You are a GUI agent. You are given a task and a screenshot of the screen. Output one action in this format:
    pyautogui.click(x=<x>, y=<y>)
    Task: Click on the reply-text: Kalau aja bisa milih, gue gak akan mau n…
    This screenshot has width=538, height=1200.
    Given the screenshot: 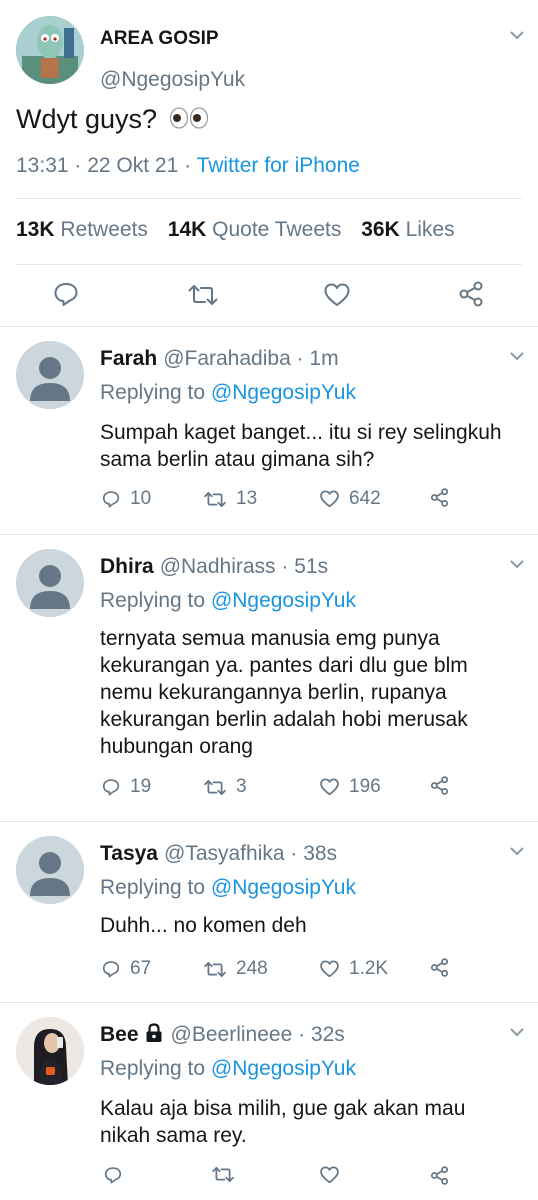 What is the action you would take?
    pyautogui.click(x=283, y=1122)
    